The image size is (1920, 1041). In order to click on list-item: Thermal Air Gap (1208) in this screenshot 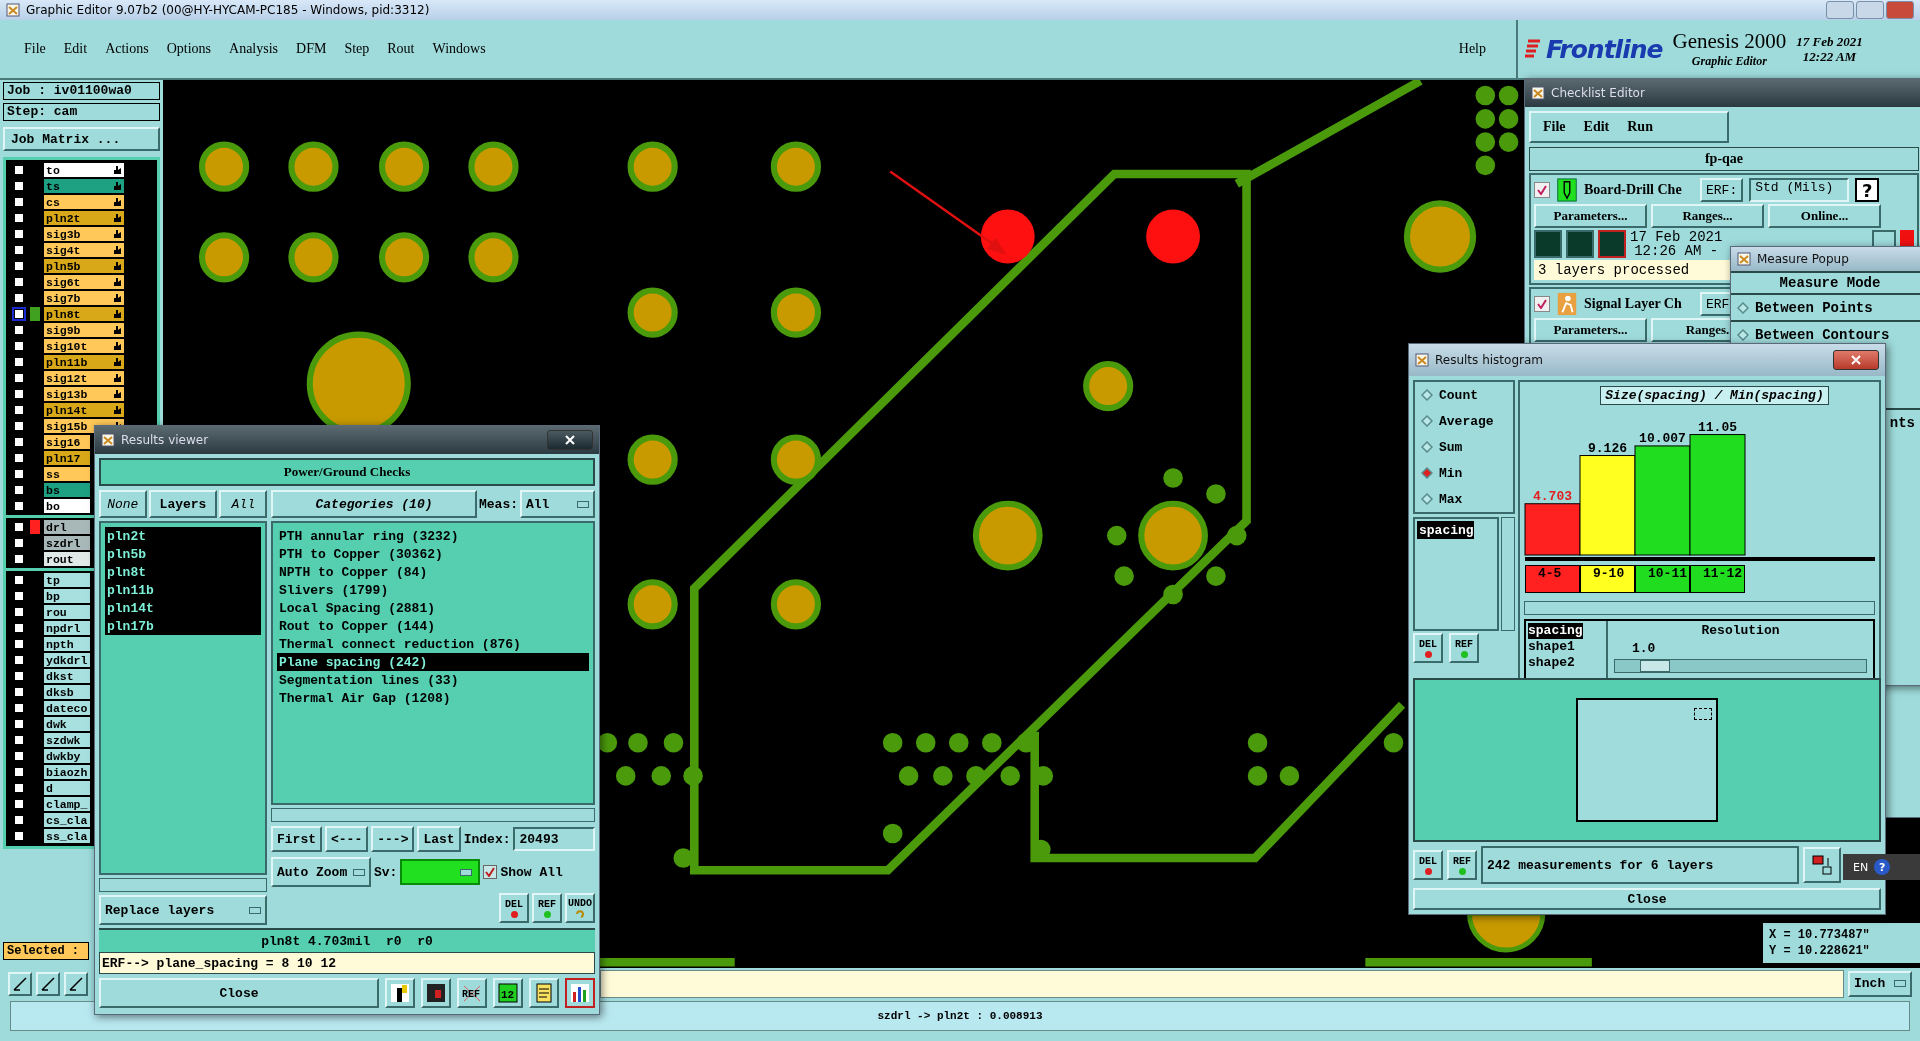, I will do `click(433, 698)`.